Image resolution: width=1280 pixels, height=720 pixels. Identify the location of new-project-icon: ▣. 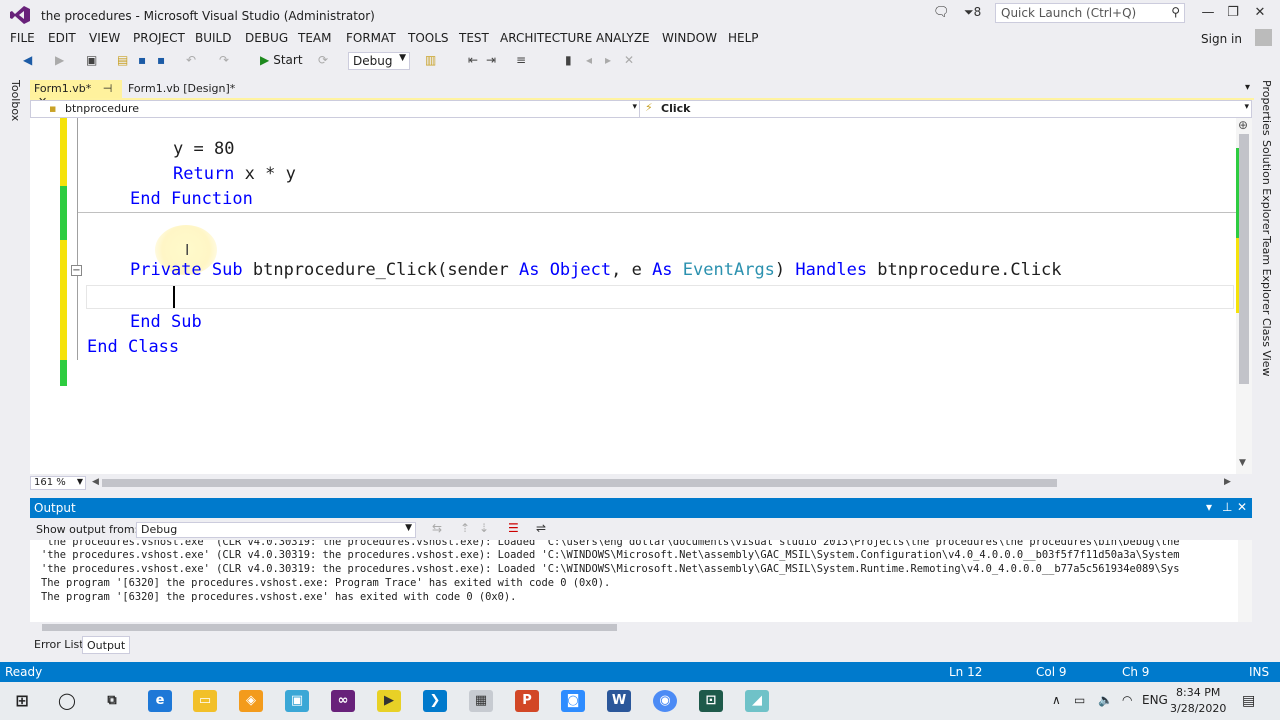
(91, 60).